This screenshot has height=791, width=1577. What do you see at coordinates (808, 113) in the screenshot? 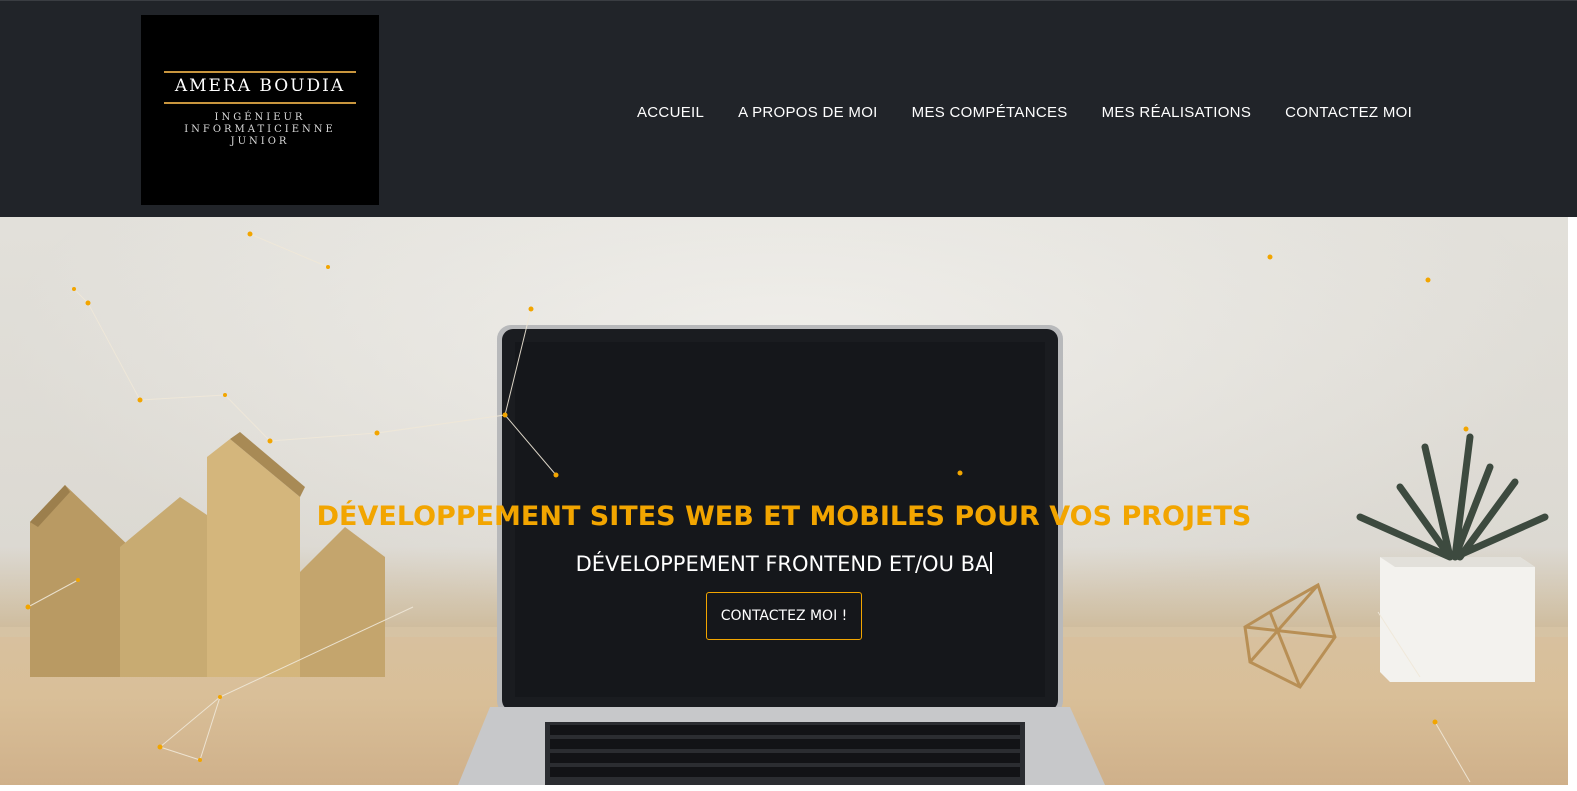
I see `nav-item-a-propos: A PROPOS DE MOI` at bounding box center [808, 113].